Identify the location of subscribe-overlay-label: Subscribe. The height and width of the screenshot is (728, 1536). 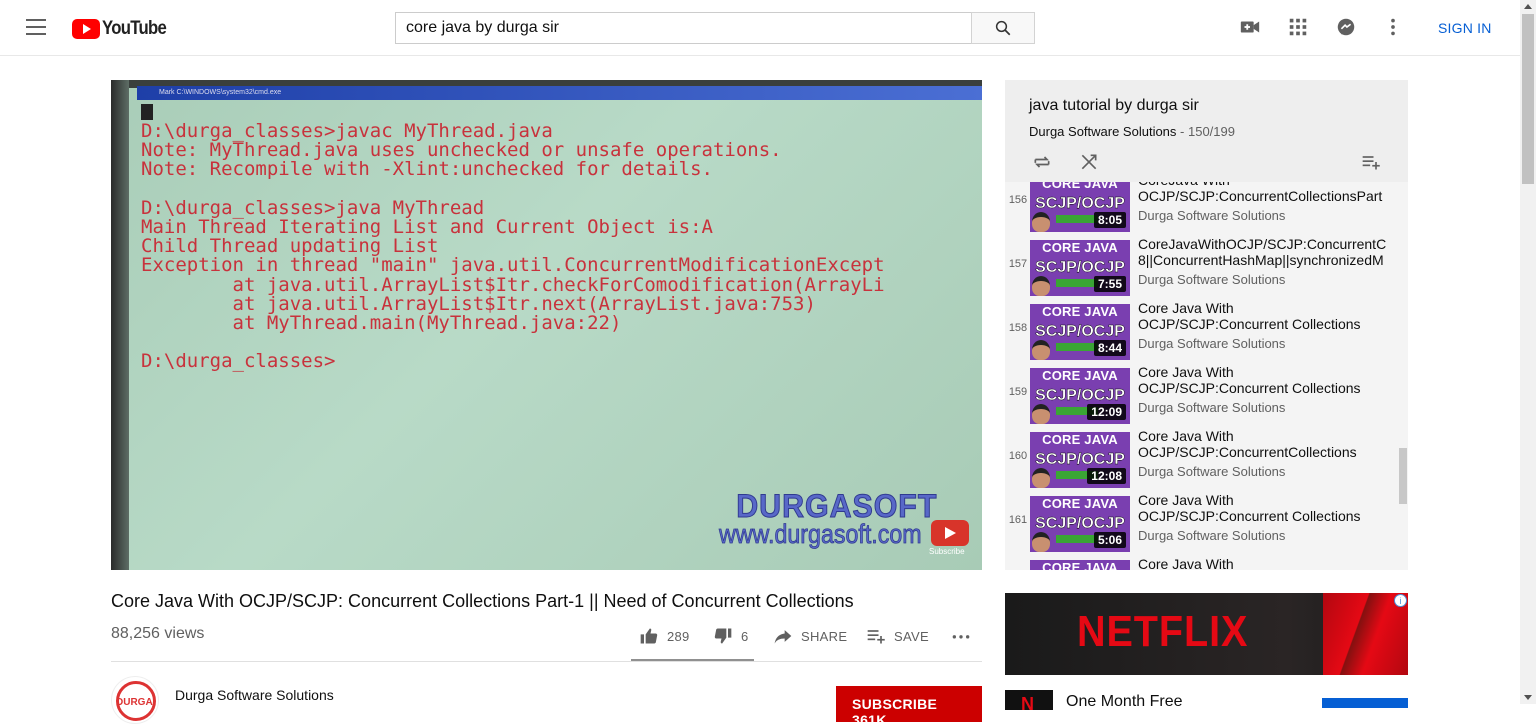
(947, 551).